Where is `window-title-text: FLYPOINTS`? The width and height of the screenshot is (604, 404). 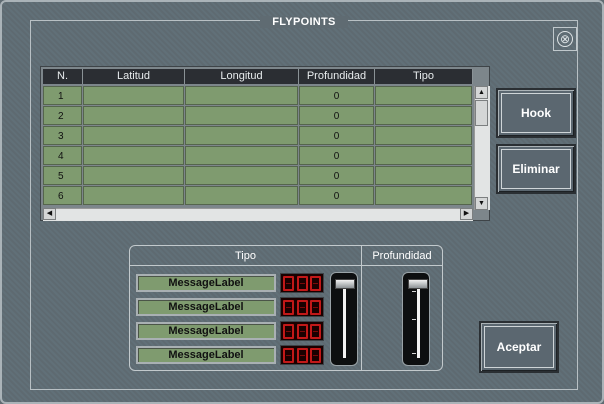 window-title-text: FLYPOINTS is located at coordinates (304, 22).